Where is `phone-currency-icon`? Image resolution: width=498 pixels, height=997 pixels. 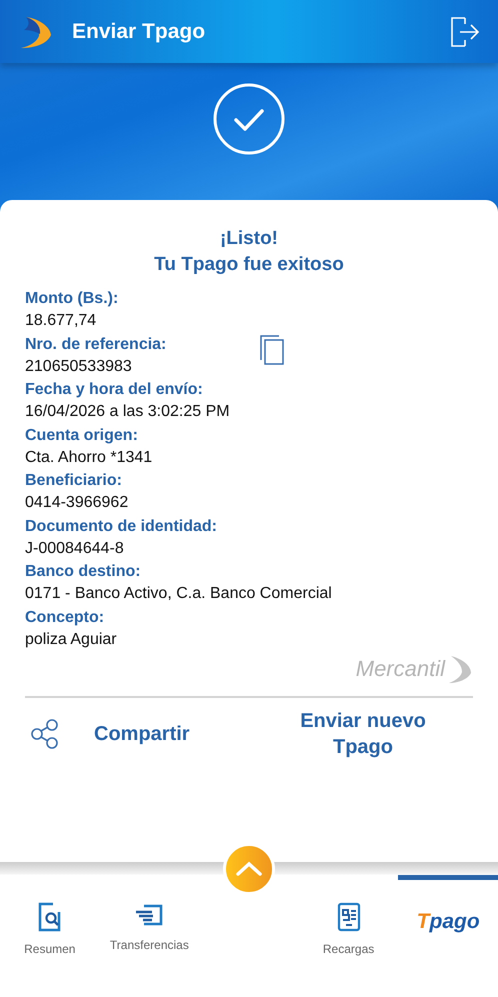 phone-currency-icon is located at coordinates (348, 917).